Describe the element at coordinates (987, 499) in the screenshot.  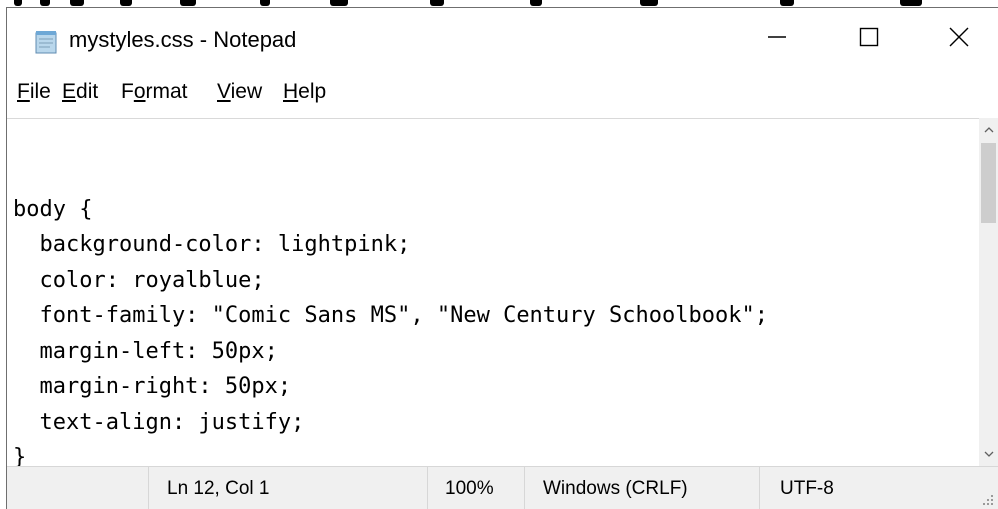
I see `resize-grip-icon` at that location.